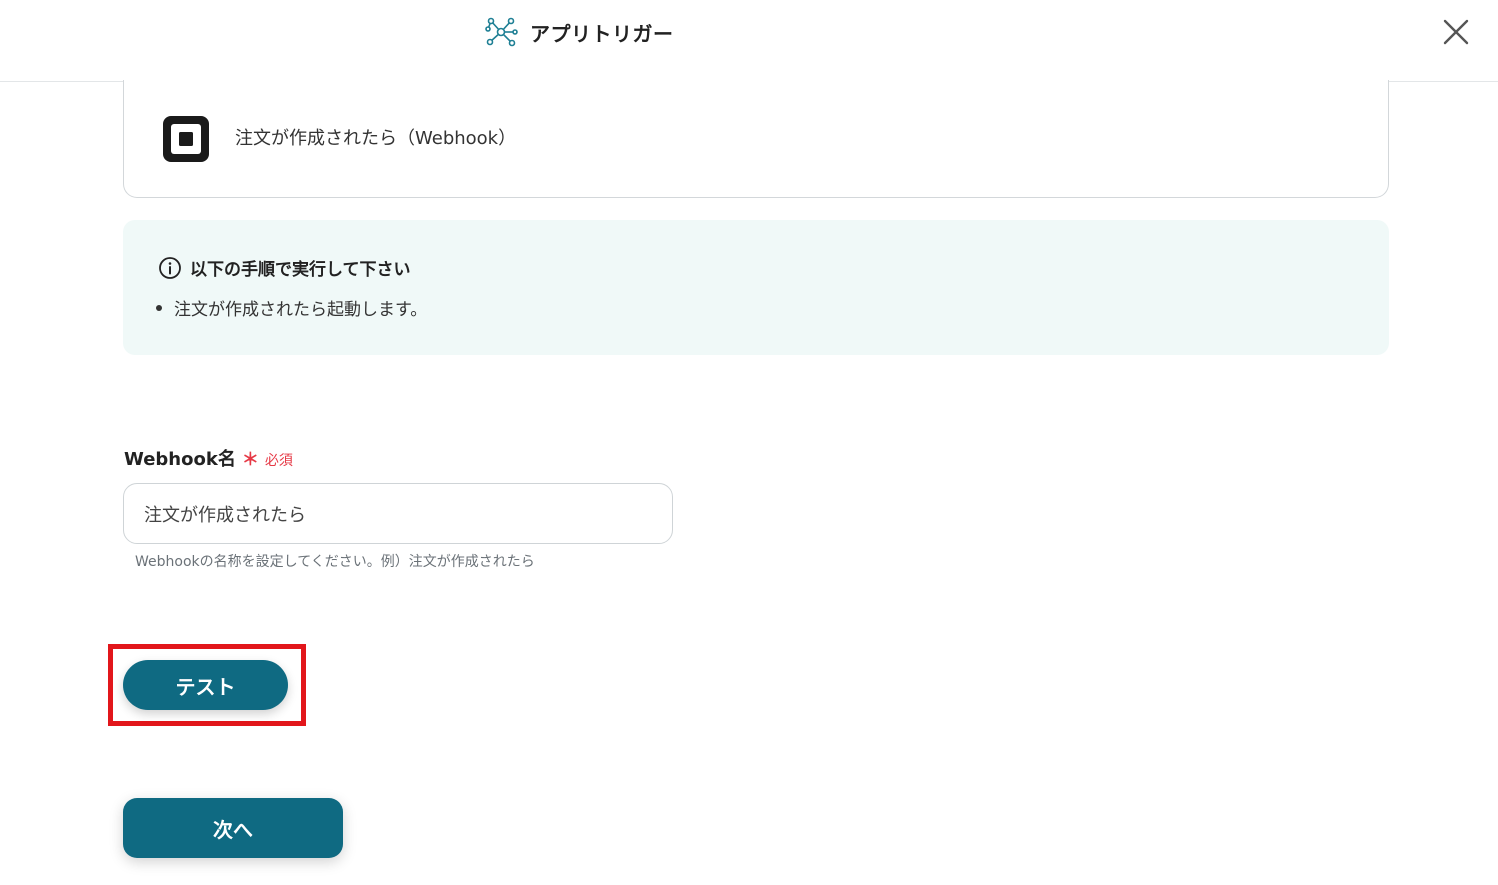 This screenshot has width=1498, height=885. I want to click on webhook-name-label-group: Webhook名 ＊ 必須, so click(208, 458).